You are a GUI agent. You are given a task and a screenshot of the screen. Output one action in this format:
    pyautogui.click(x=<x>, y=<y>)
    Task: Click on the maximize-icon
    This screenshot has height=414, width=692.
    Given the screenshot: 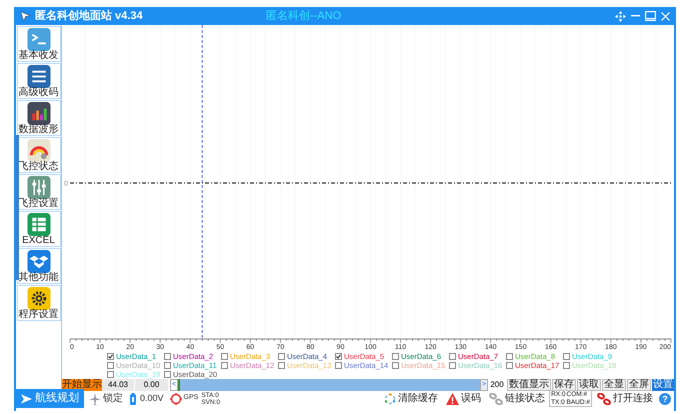 What is the action you would take?
    pyautogui.click(x=650, y=16)
    